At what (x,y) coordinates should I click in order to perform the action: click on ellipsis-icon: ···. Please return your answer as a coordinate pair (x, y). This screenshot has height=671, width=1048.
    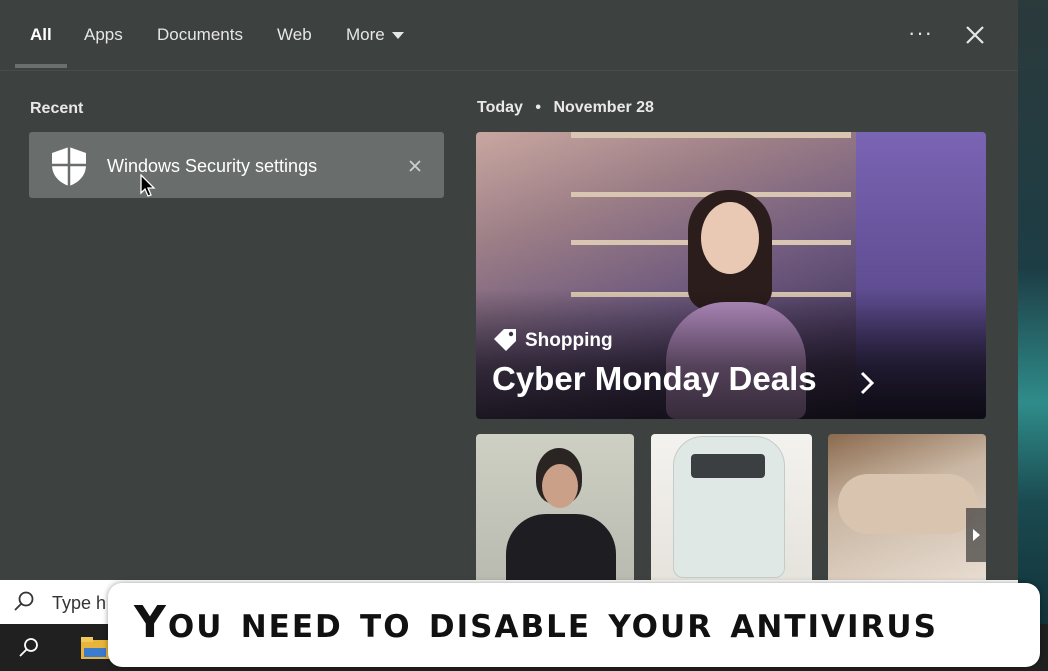
    Looking at the image, I should click on (920, 33).